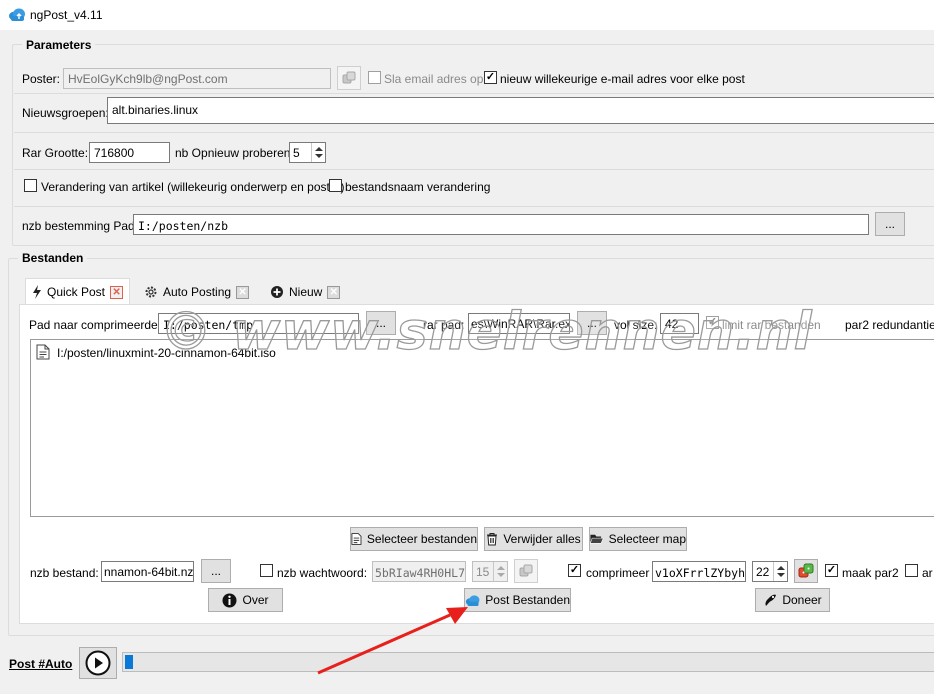 The width and height of the screenshot is (934, 694). I want to click on document-icon, so click(356, 539).